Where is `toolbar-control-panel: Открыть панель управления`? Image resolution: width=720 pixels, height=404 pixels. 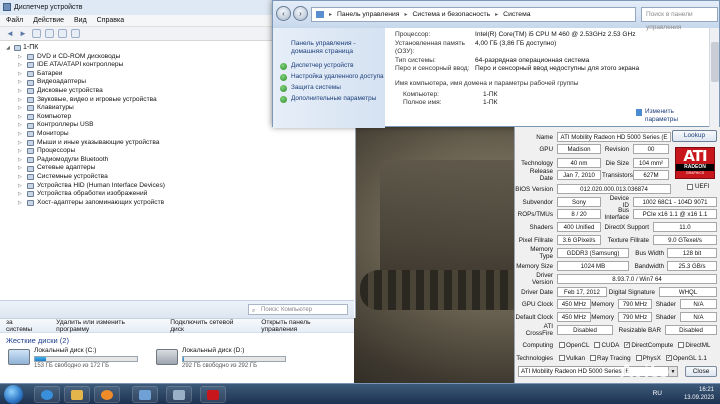 toolbar-control-panel: Открыть панель управления is located at coordinates (304, 326).